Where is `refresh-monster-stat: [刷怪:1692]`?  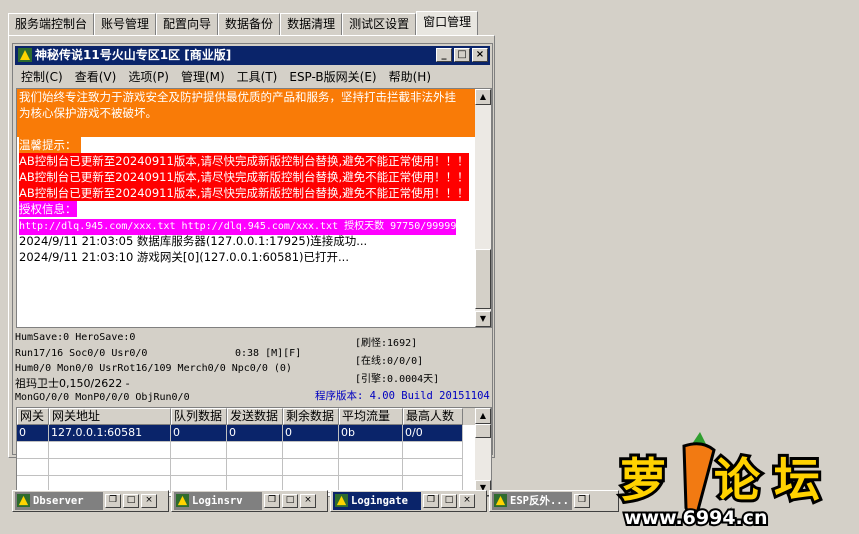 refresh-monster-stat: [刷怪:1692] is located at coordinates (386, 343).